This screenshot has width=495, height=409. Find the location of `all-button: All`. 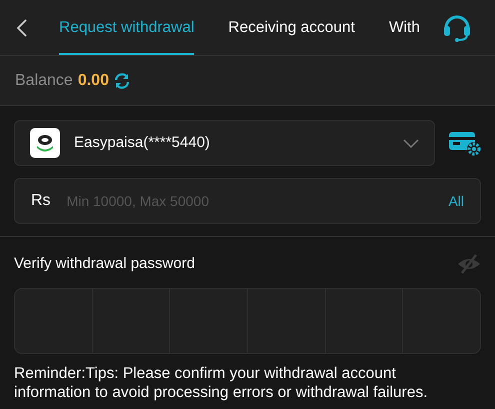

all-button: All is located at coordinates (456, 201).